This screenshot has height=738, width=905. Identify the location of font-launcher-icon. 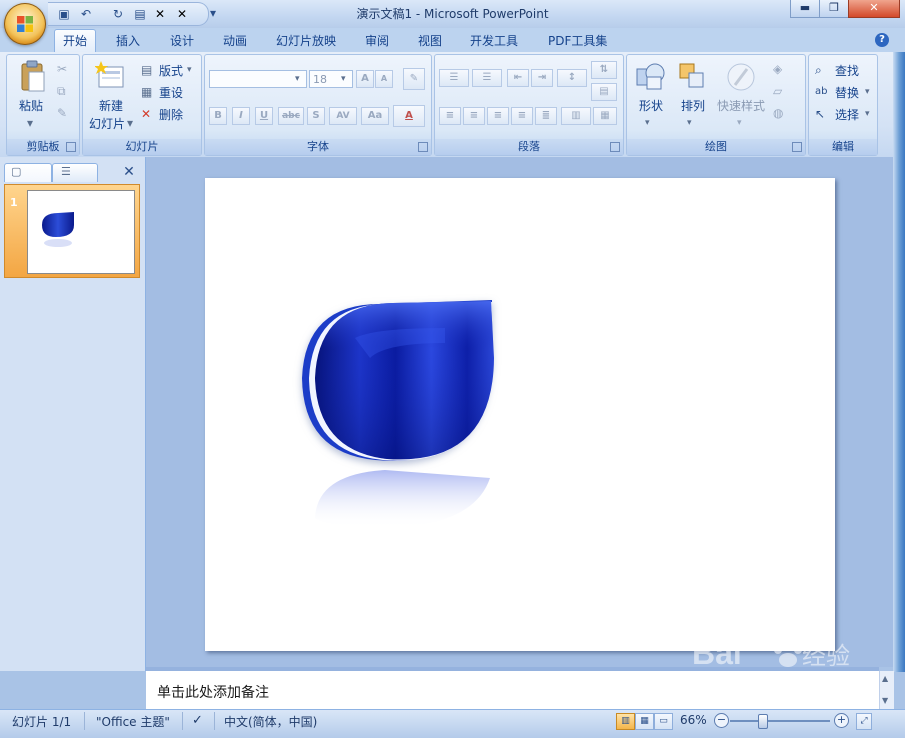
(423, 147).